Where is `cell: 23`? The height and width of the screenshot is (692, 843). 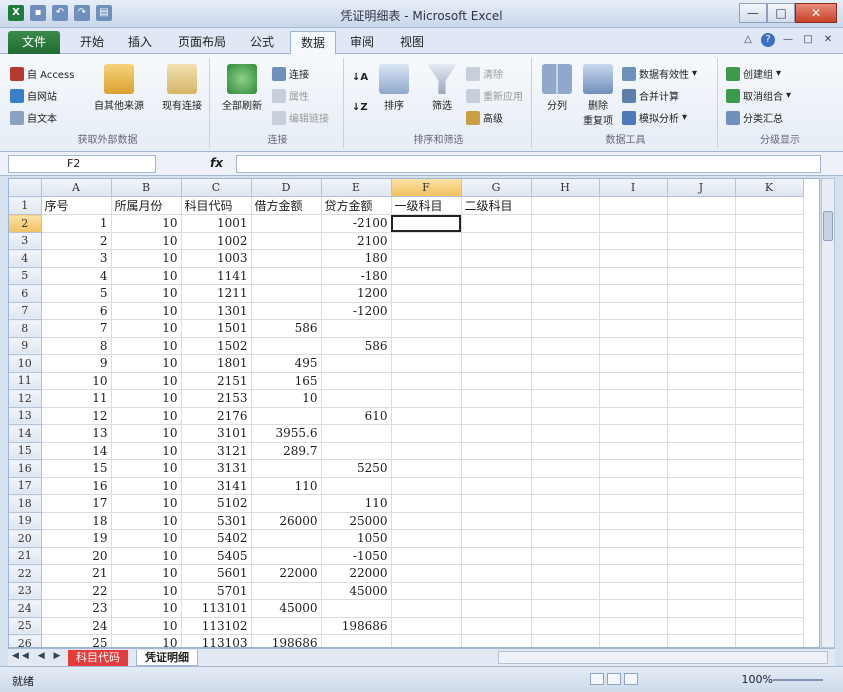
cell: 23 is located at coordinates (76, 608).